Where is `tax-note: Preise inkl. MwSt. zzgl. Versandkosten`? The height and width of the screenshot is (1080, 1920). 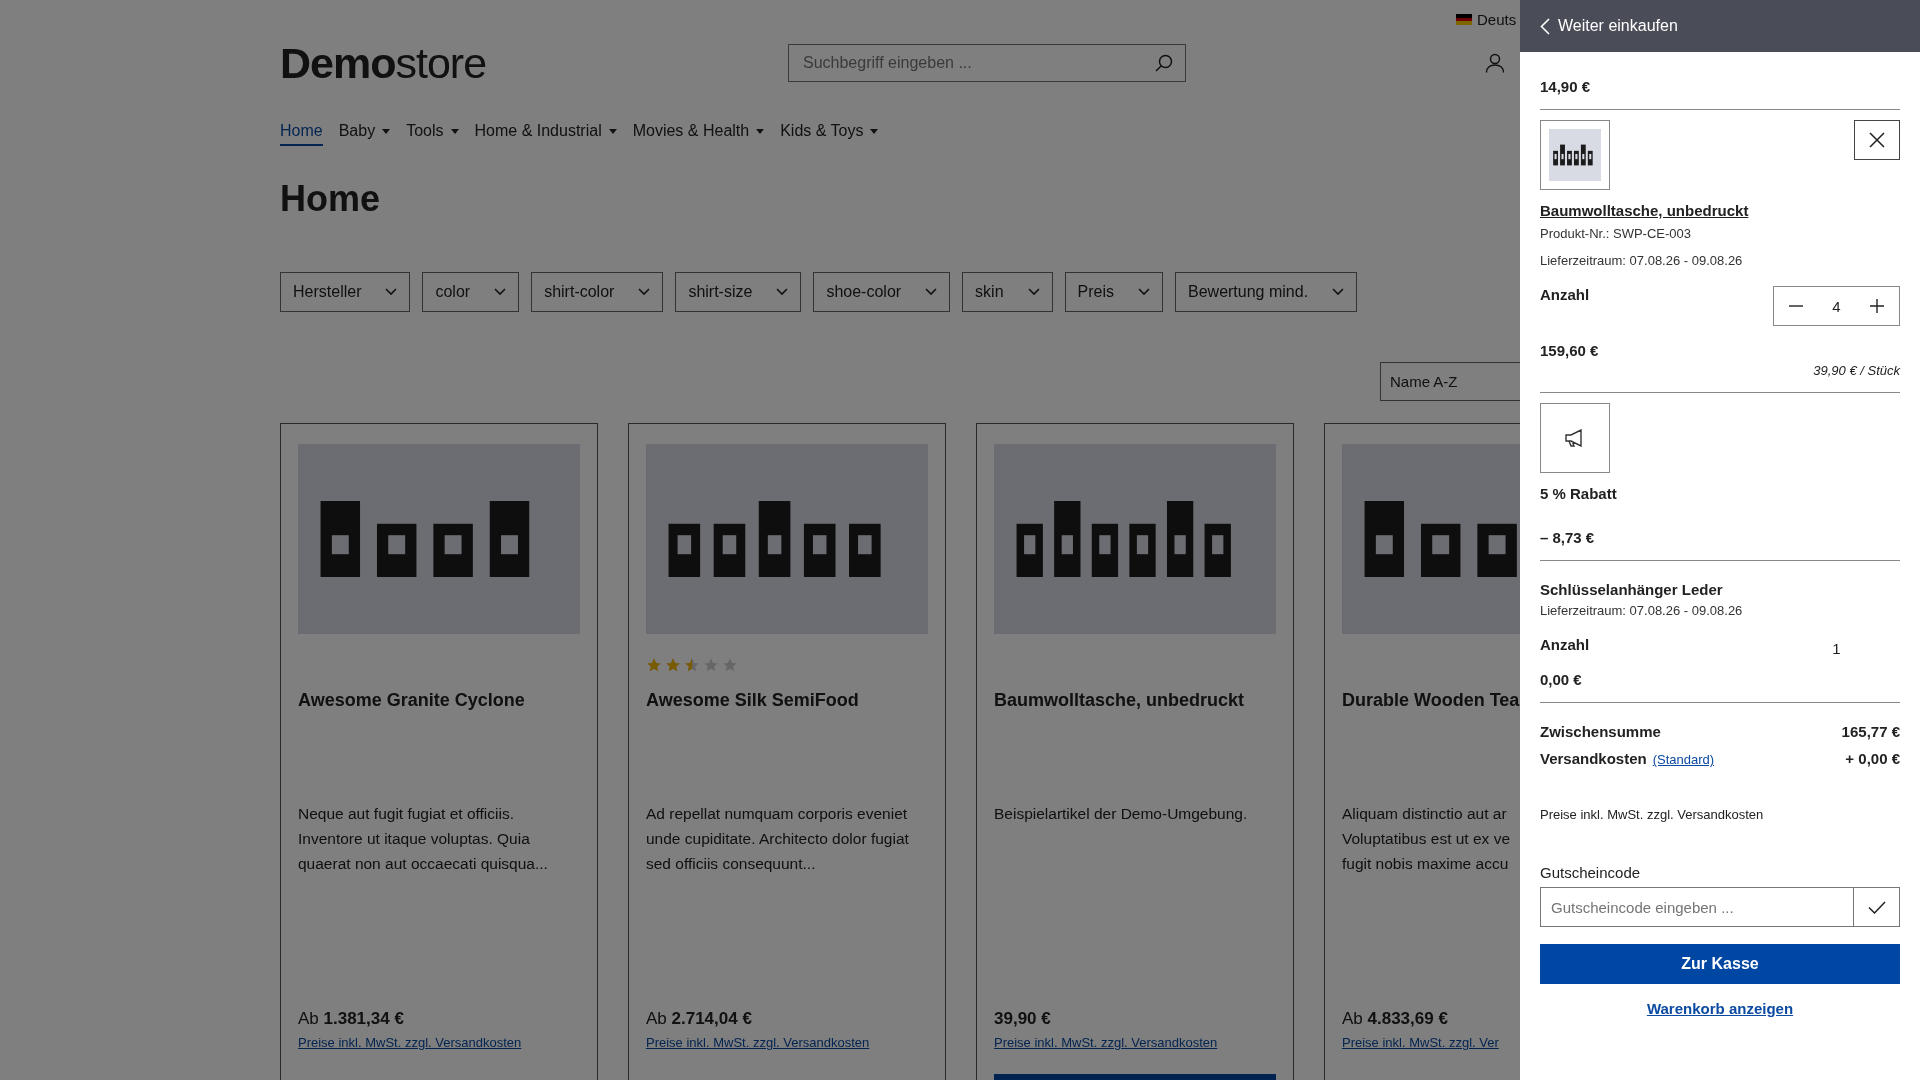
tax-note: Preise inkl. MwSt. zzgl. Versandkosten is located at coordinates (1652, 814).